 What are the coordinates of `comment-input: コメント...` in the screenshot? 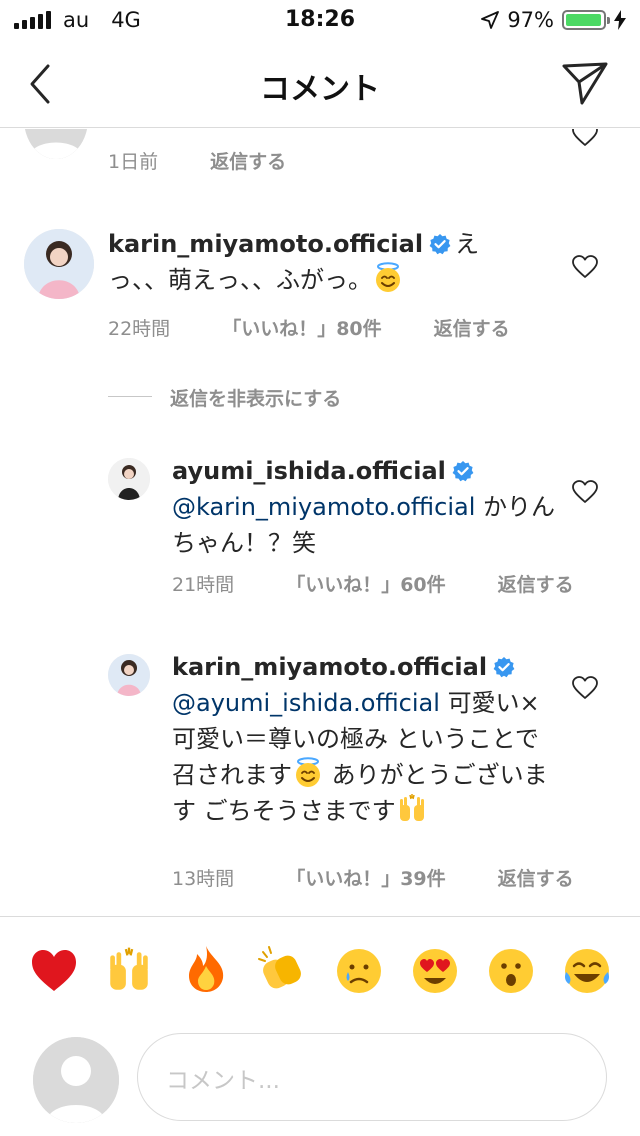 It's located at (372, 1077).